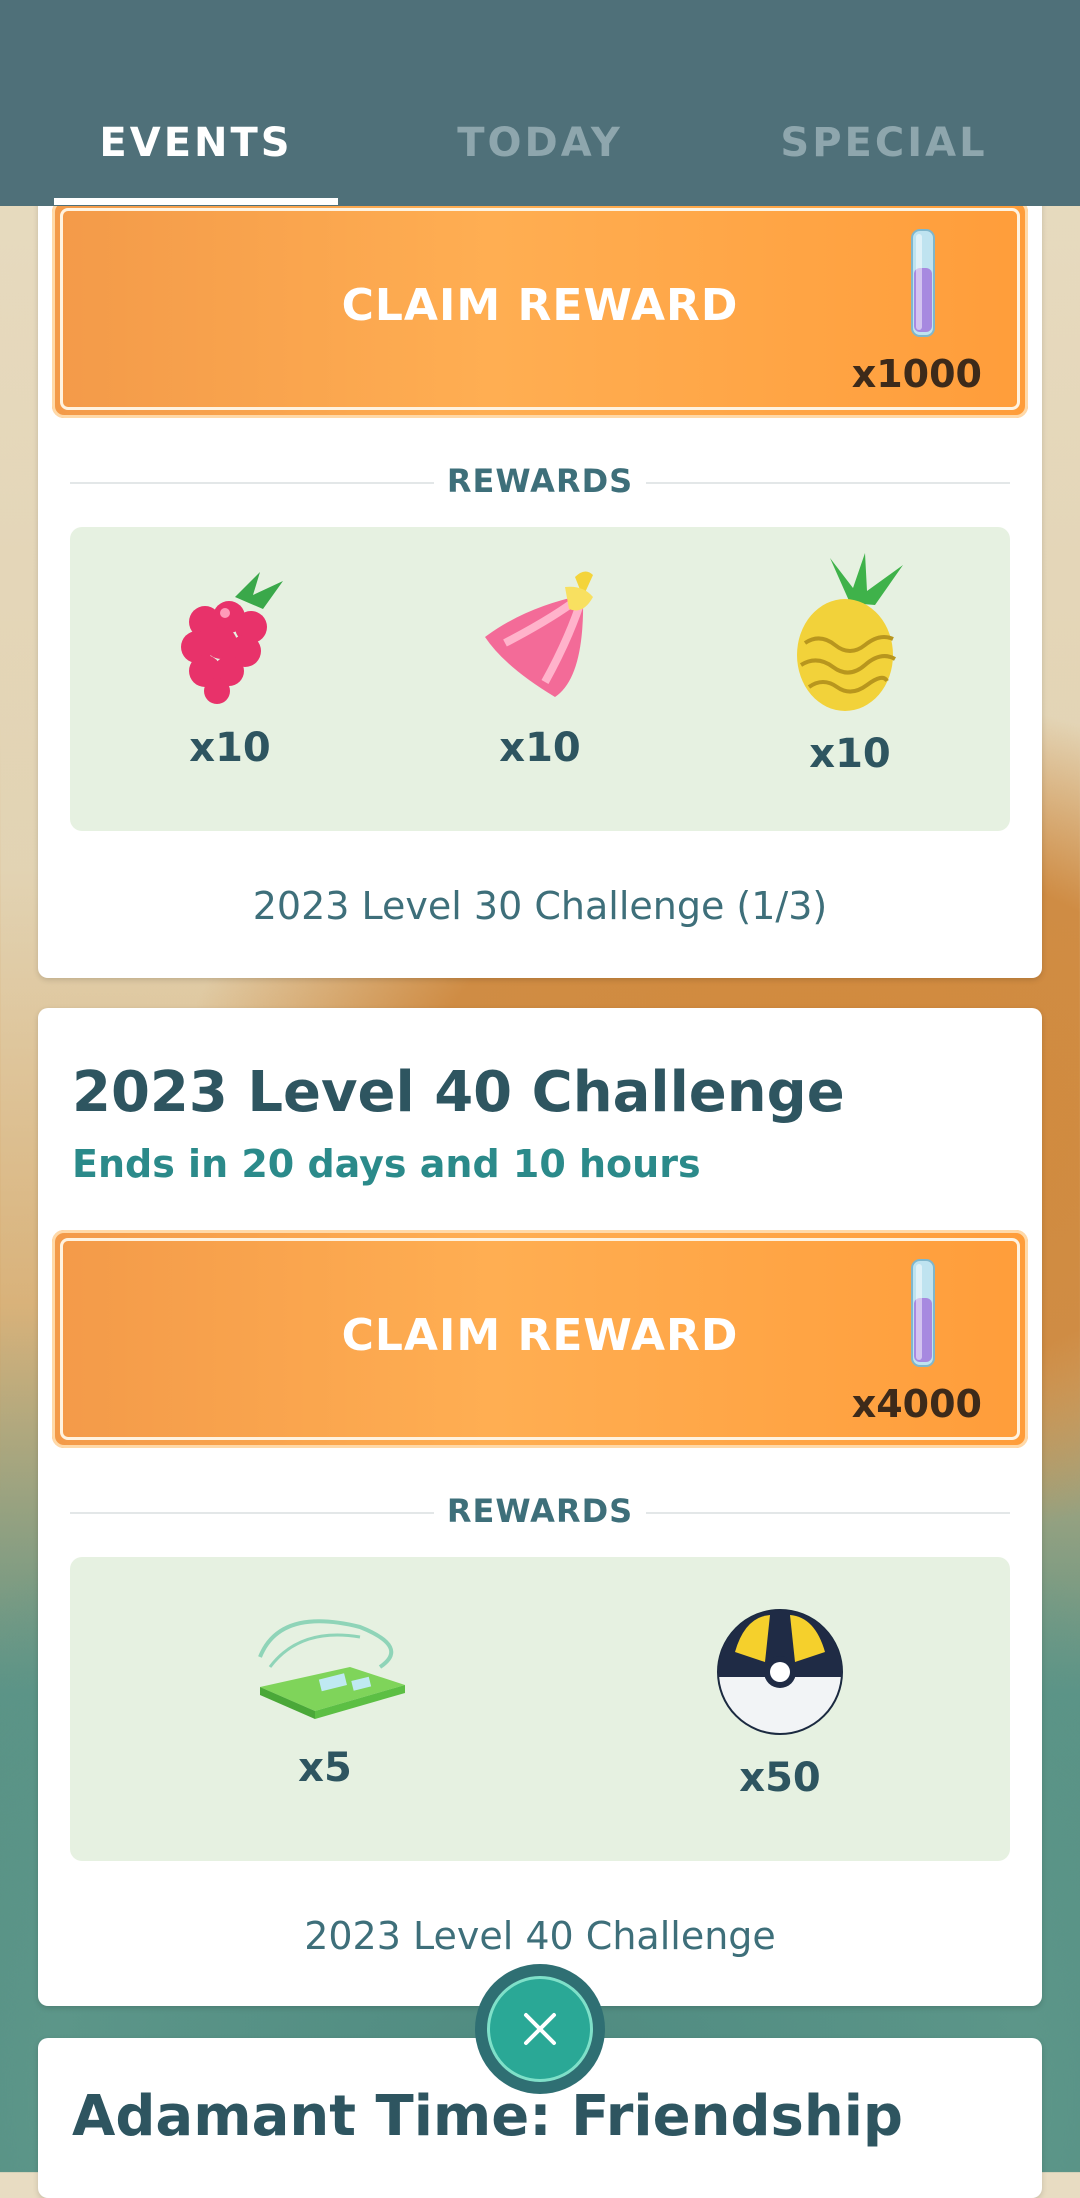  Describe the element at coordinates (780, 1672) in the screenshot. I see `ultra-ball-icon` at that location.